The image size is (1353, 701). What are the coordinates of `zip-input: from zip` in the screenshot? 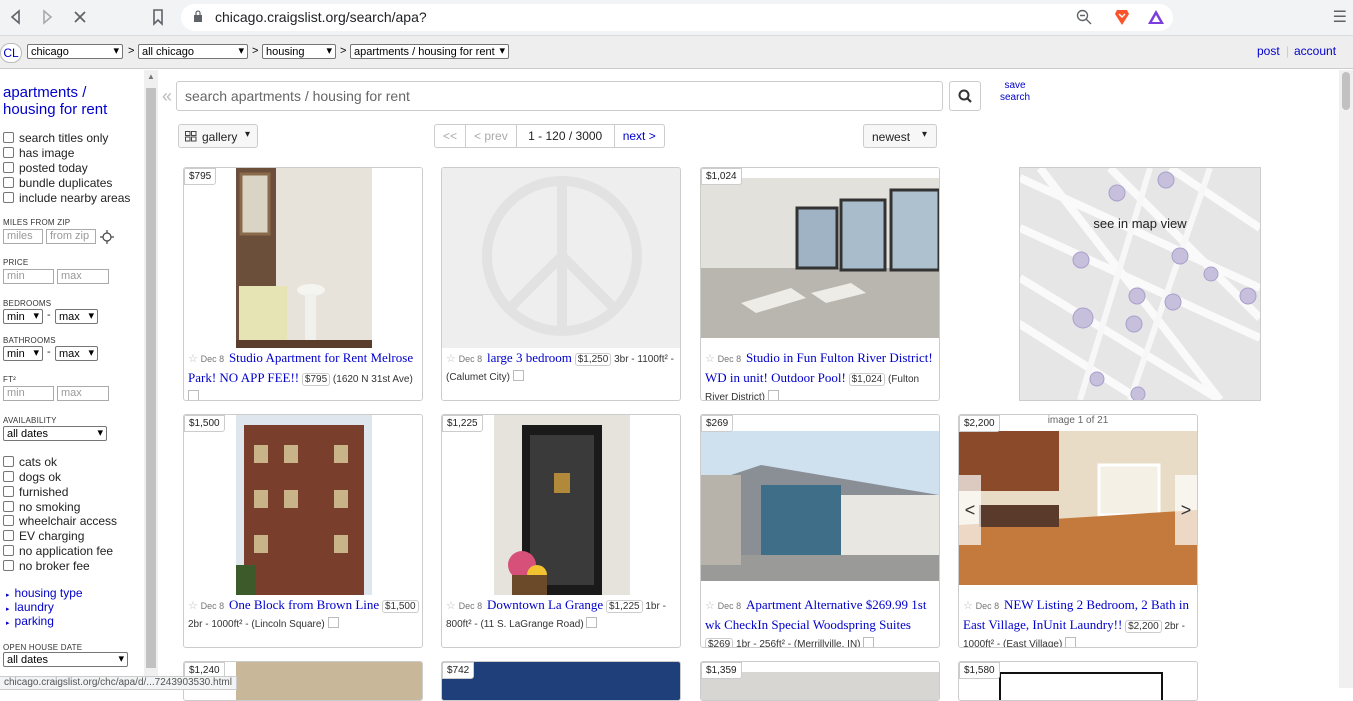 It's located at (71, 236).